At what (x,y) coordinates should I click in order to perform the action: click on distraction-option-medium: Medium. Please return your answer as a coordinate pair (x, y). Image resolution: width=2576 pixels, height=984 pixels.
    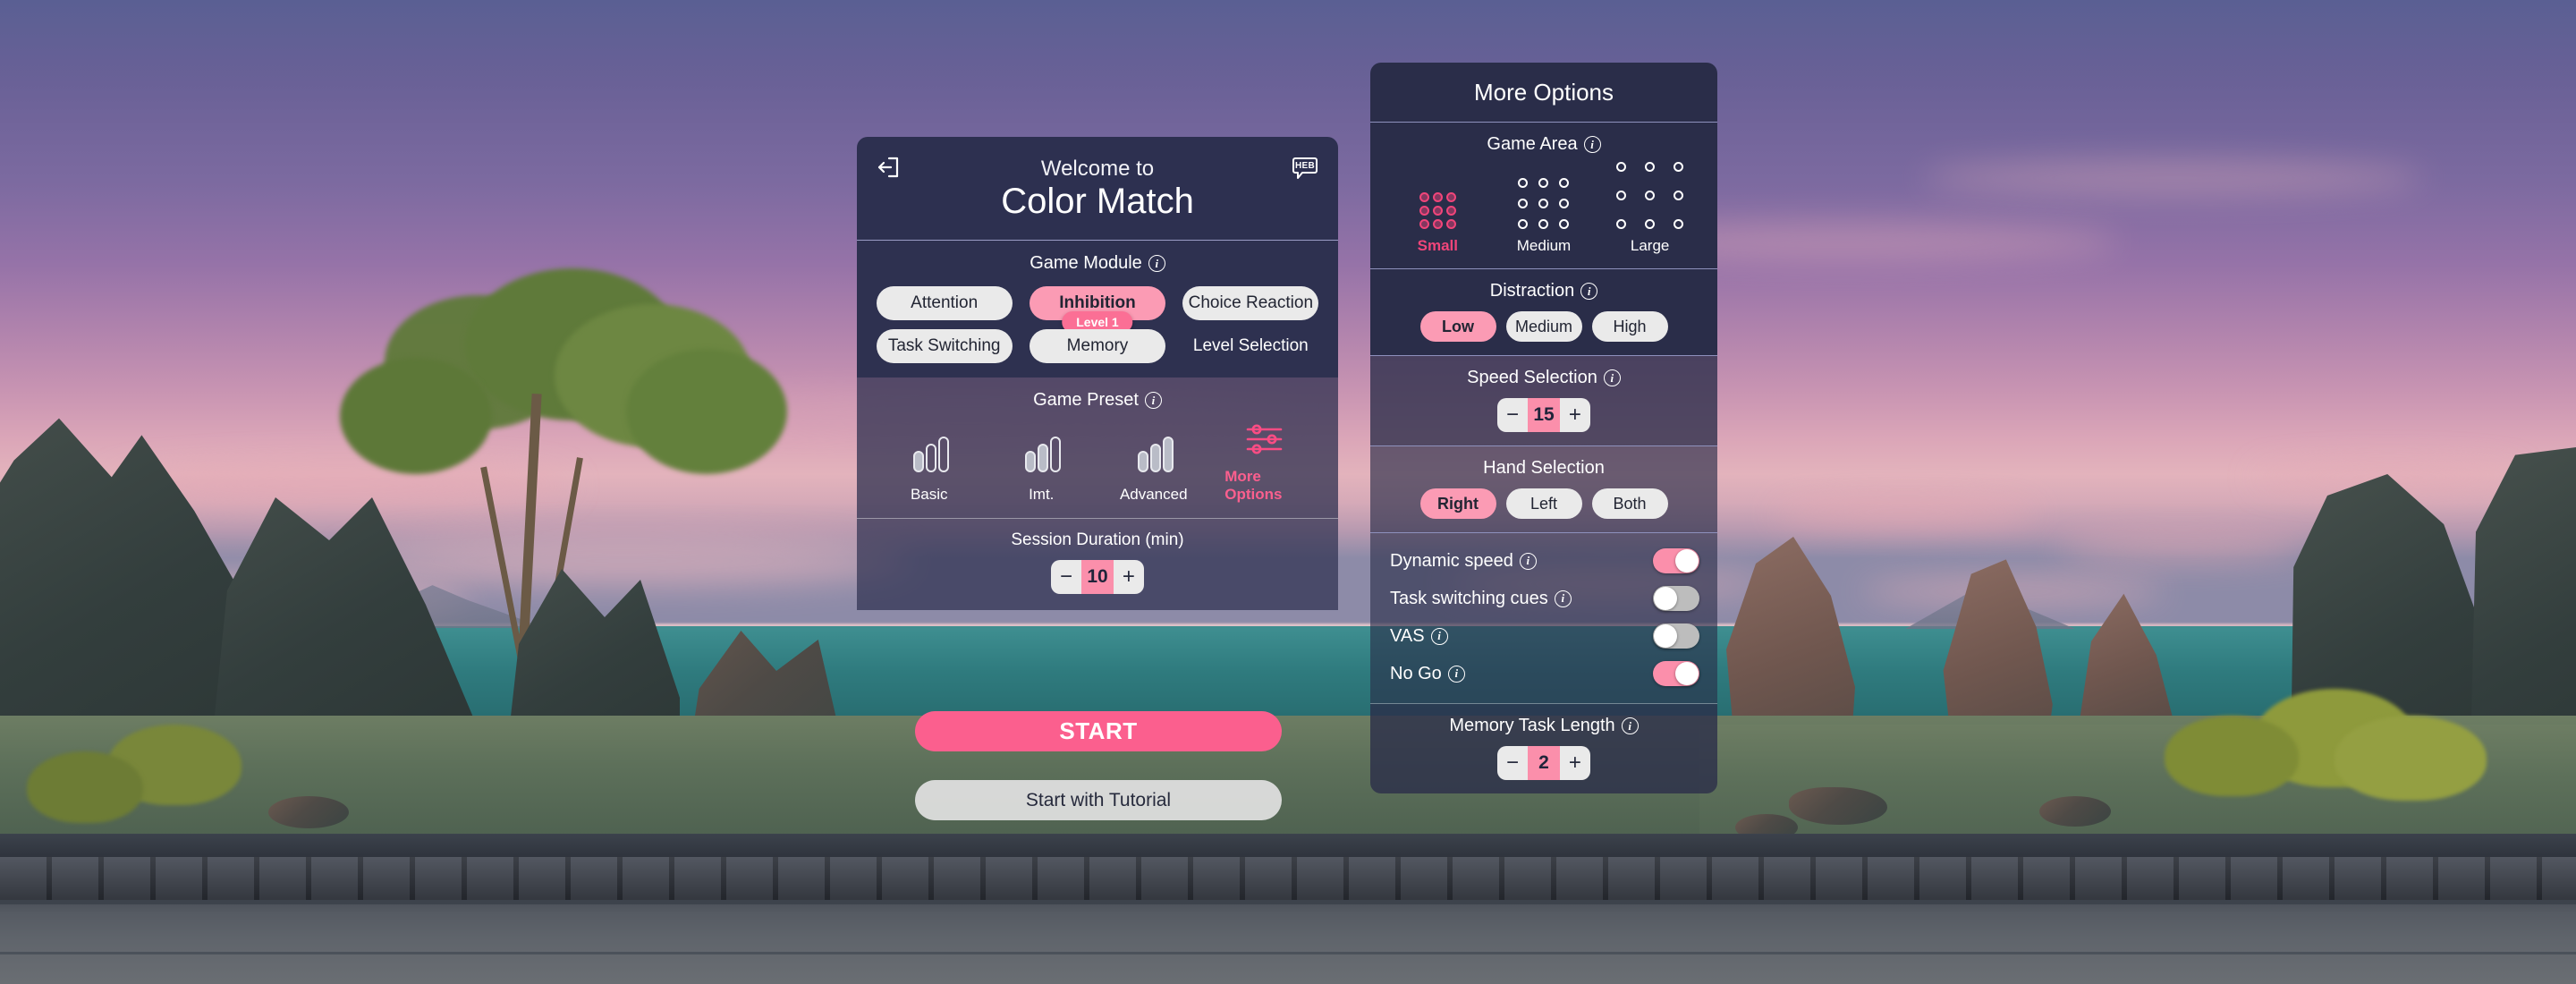
    Looking at the image, I should click on (1543, 326).